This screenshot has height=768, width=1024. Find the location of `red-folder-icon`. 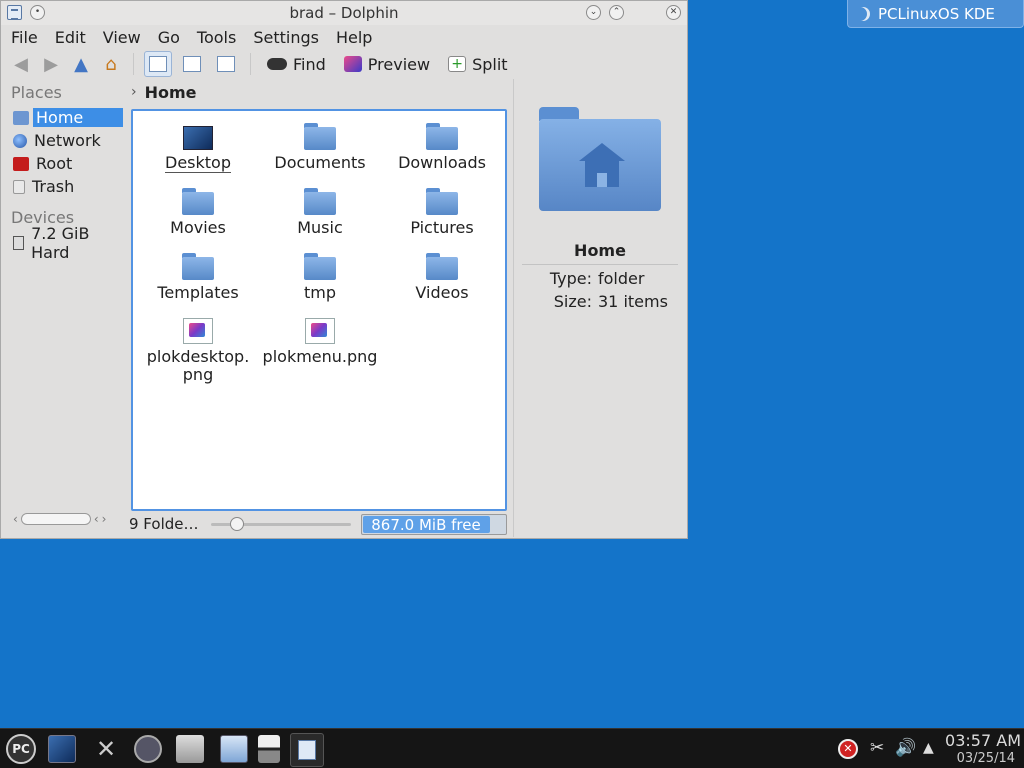

red-folder-icon is located at coordinates (21, 163).